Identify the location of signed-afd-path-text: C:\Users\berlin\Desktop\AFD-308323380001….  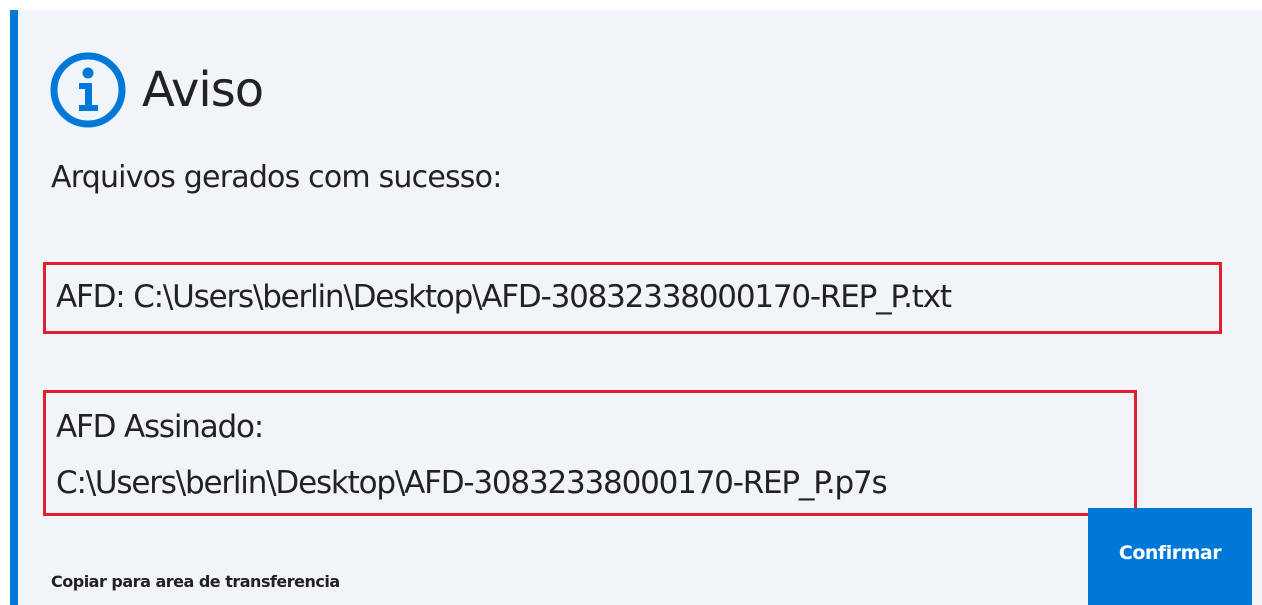
(472, 483).